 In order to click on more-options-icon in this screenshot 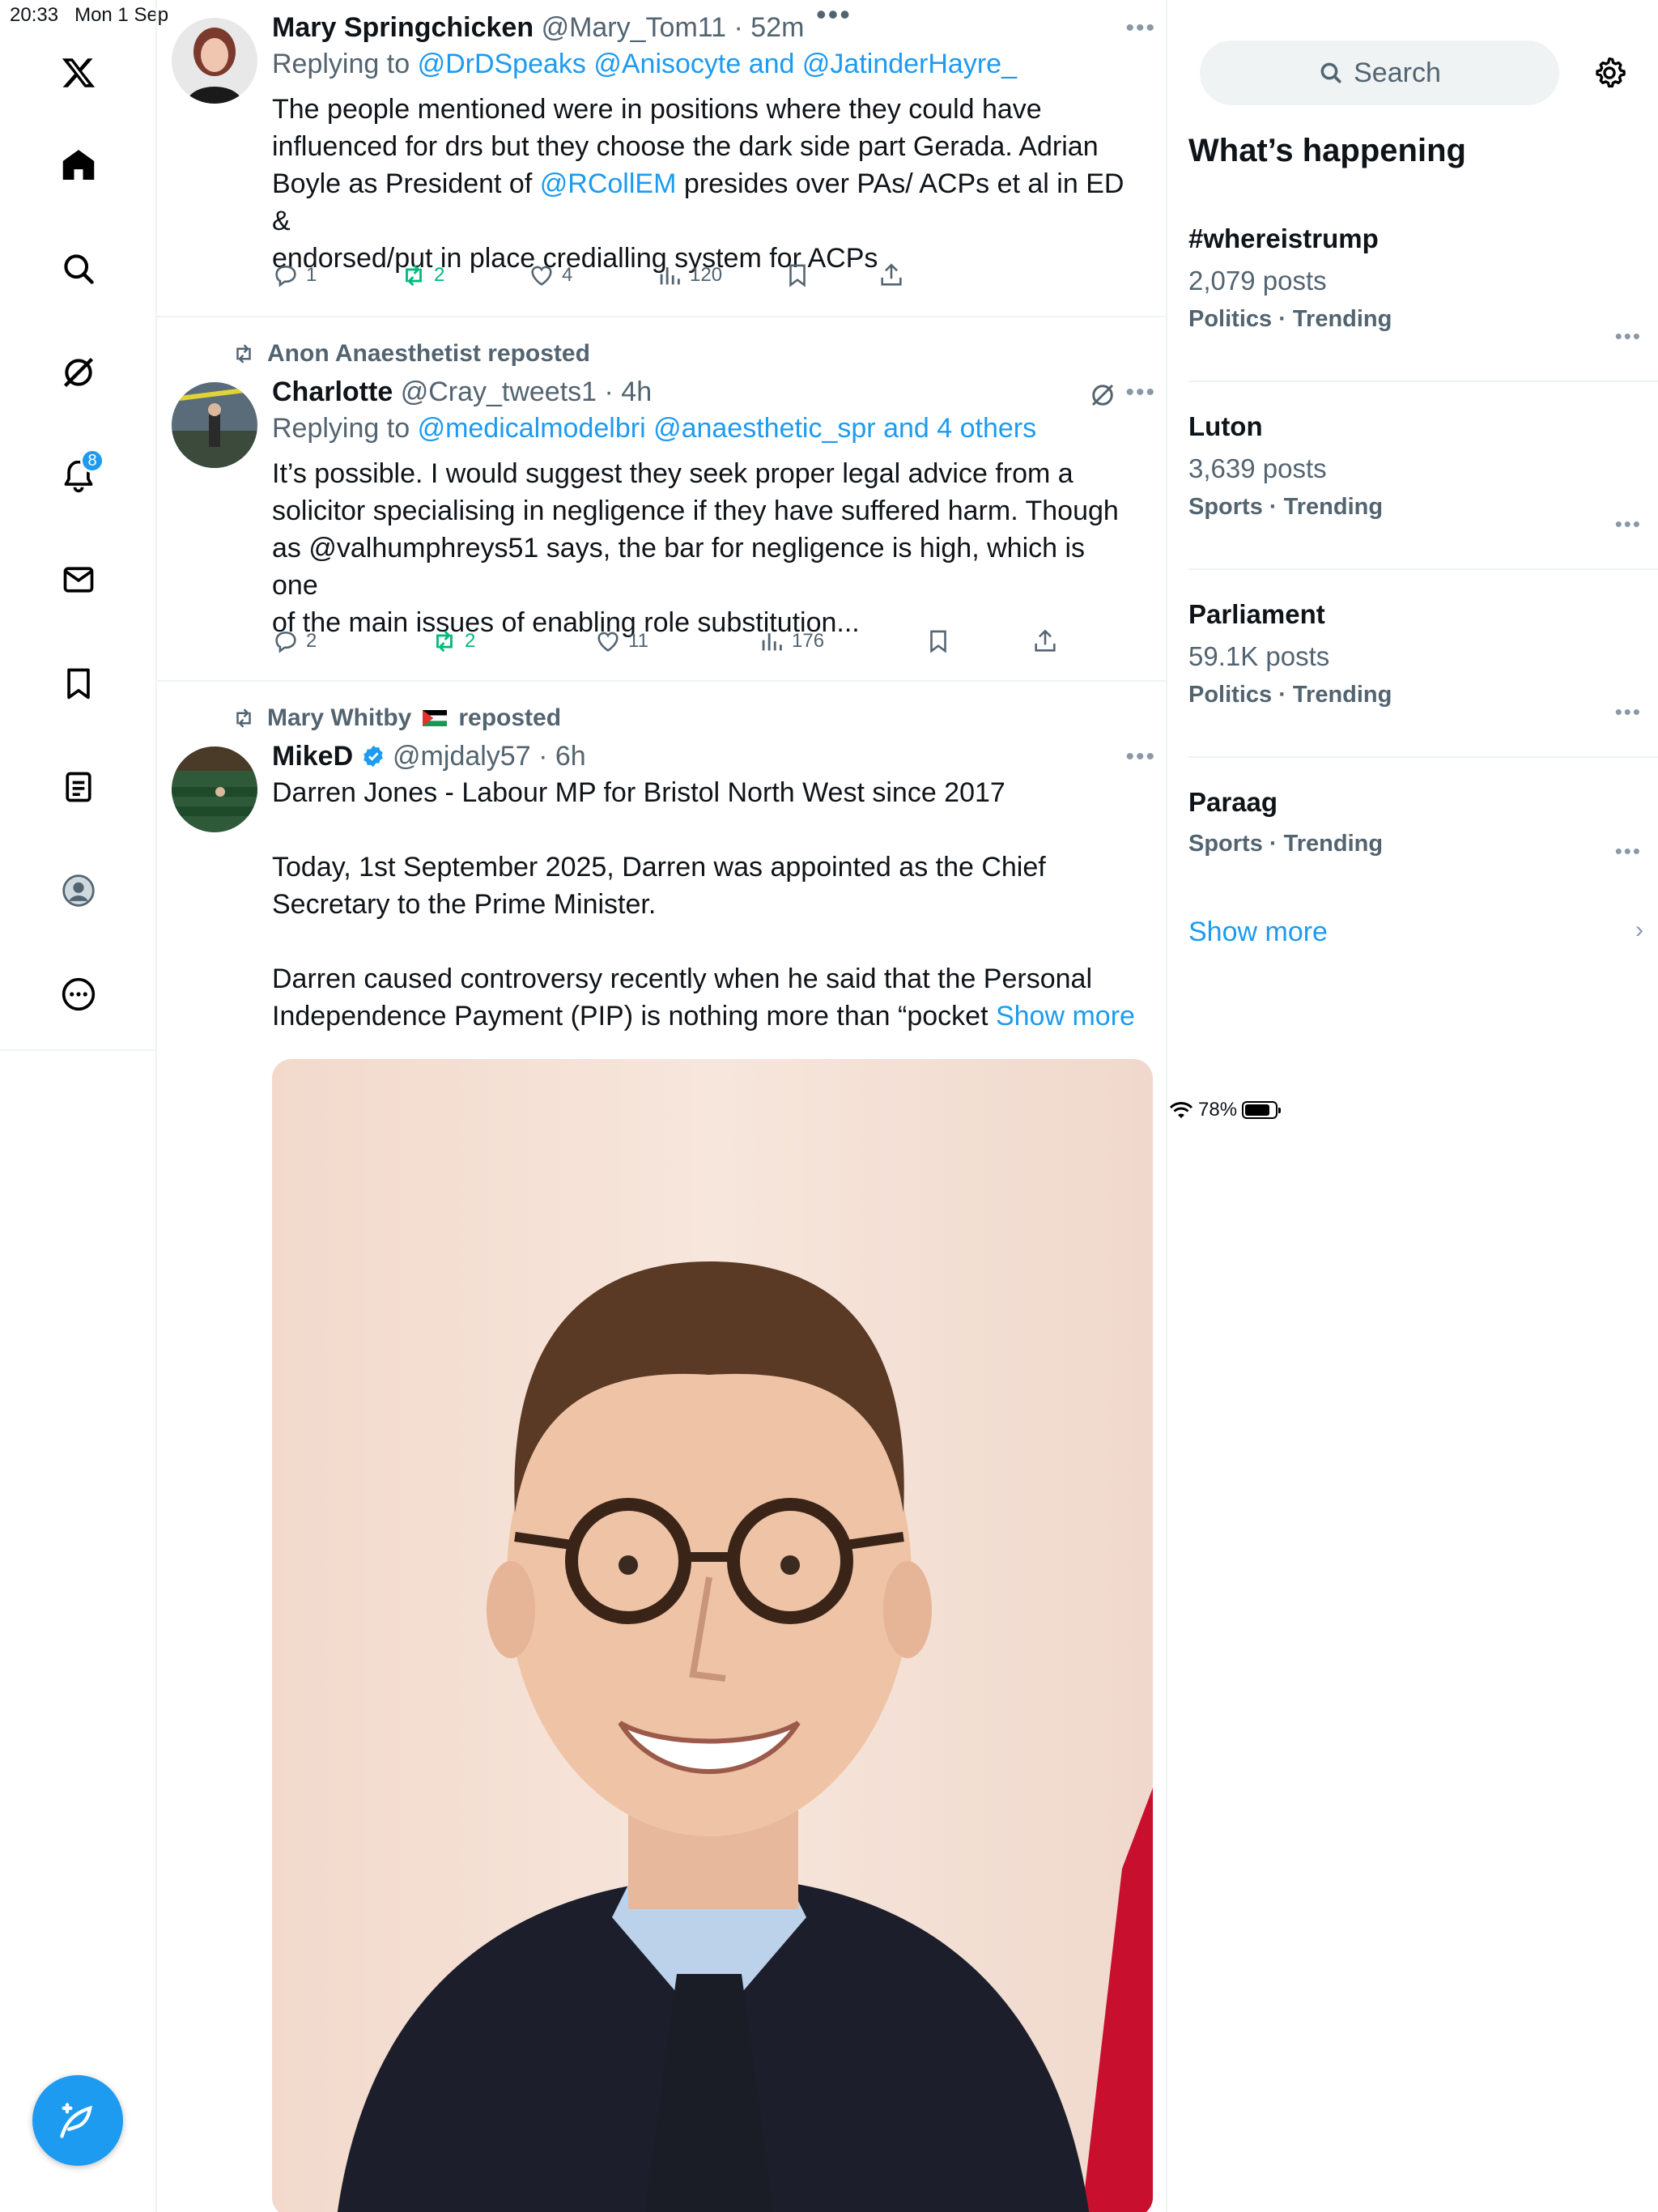, I will do `click(78, 995)`.